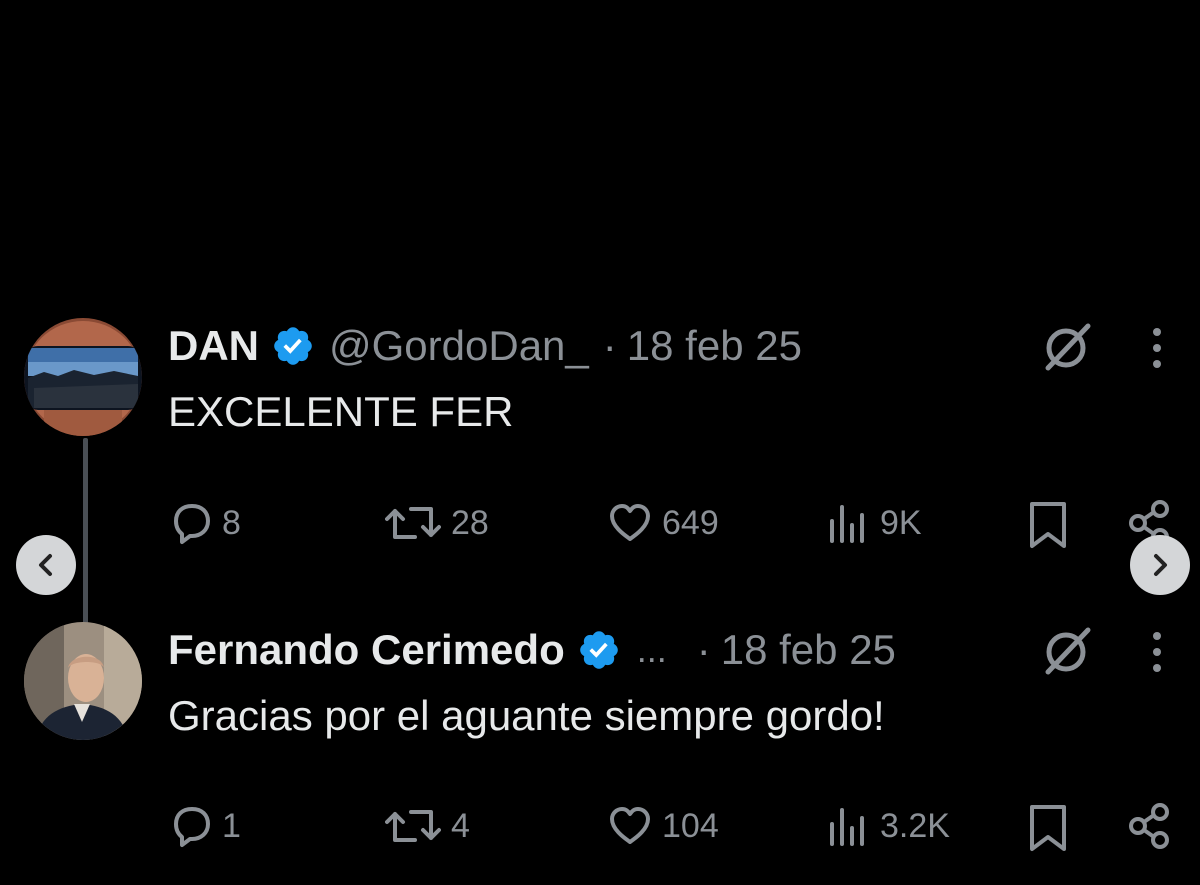 The image size is (1200, 885). I want to click on author-name: Fernando Cerimedo, so click(366, 650).